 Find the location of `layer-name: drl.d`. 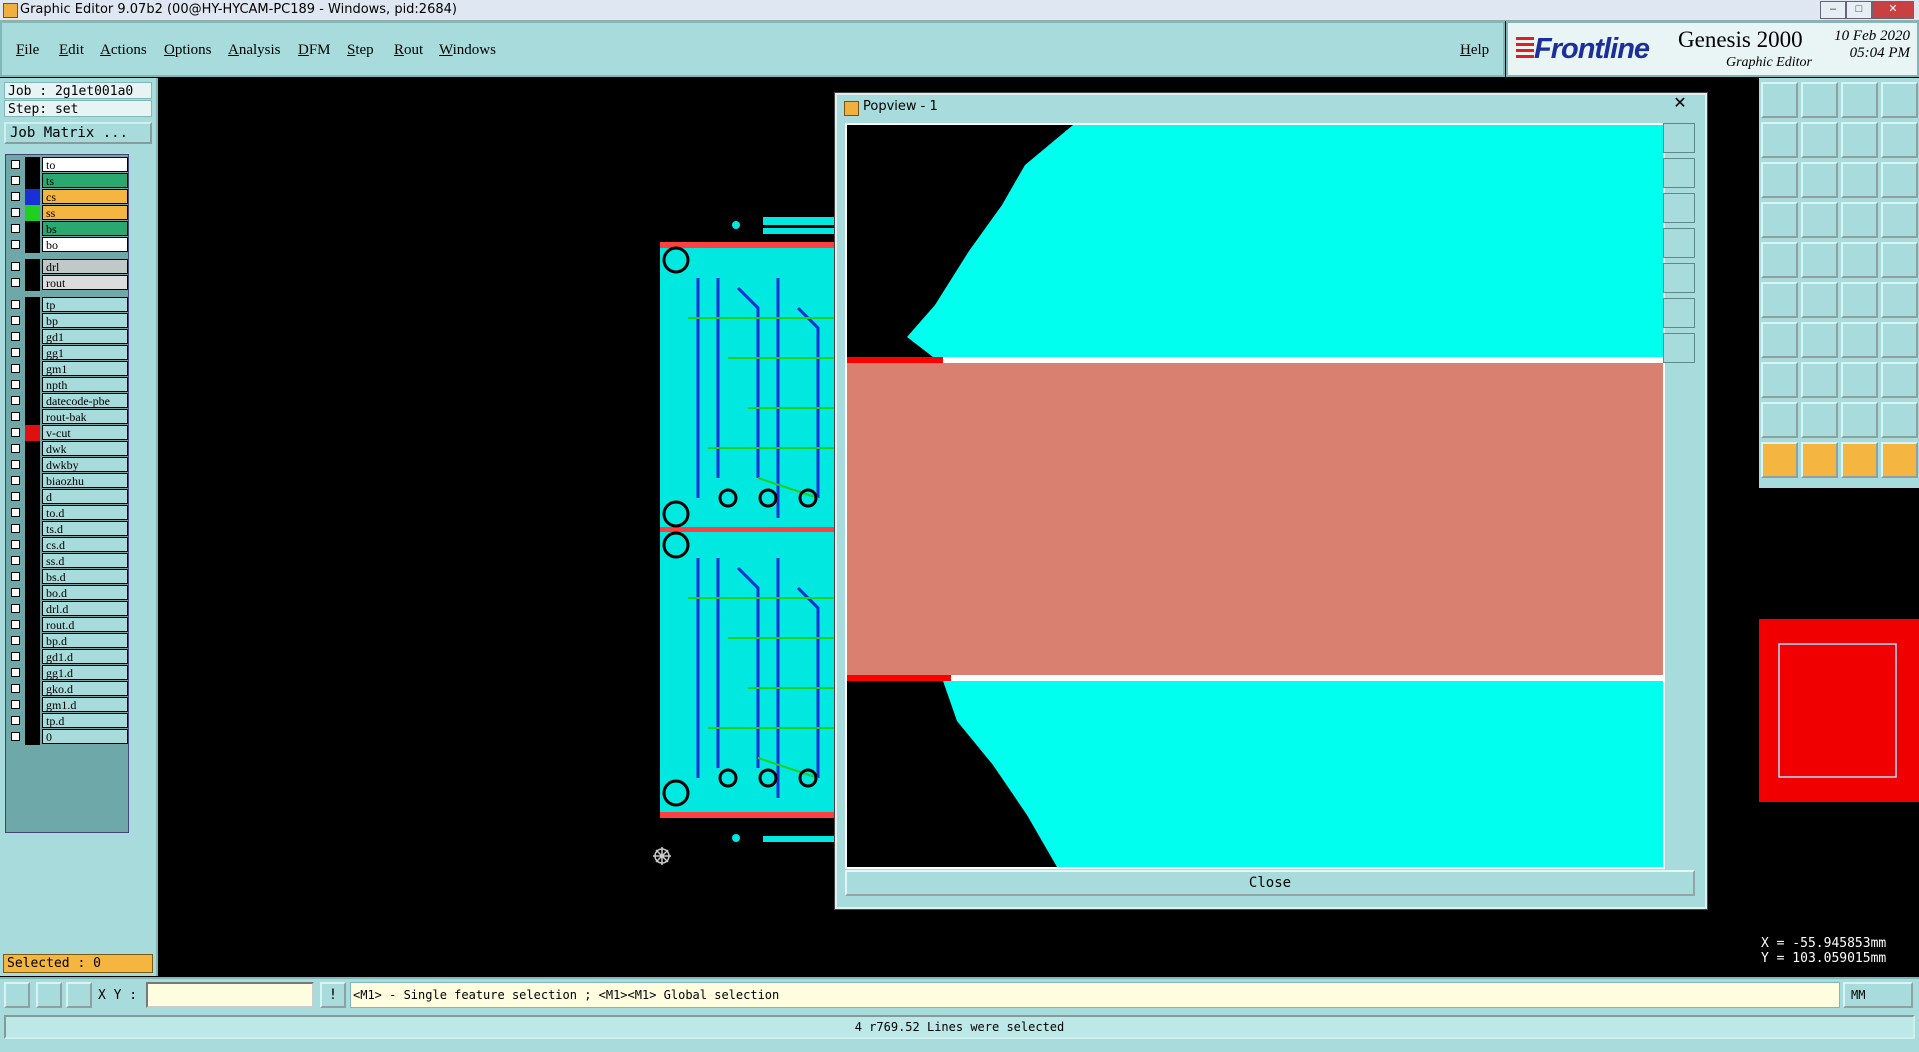

layer-name: drl.d is located at coordinates (85, 608).